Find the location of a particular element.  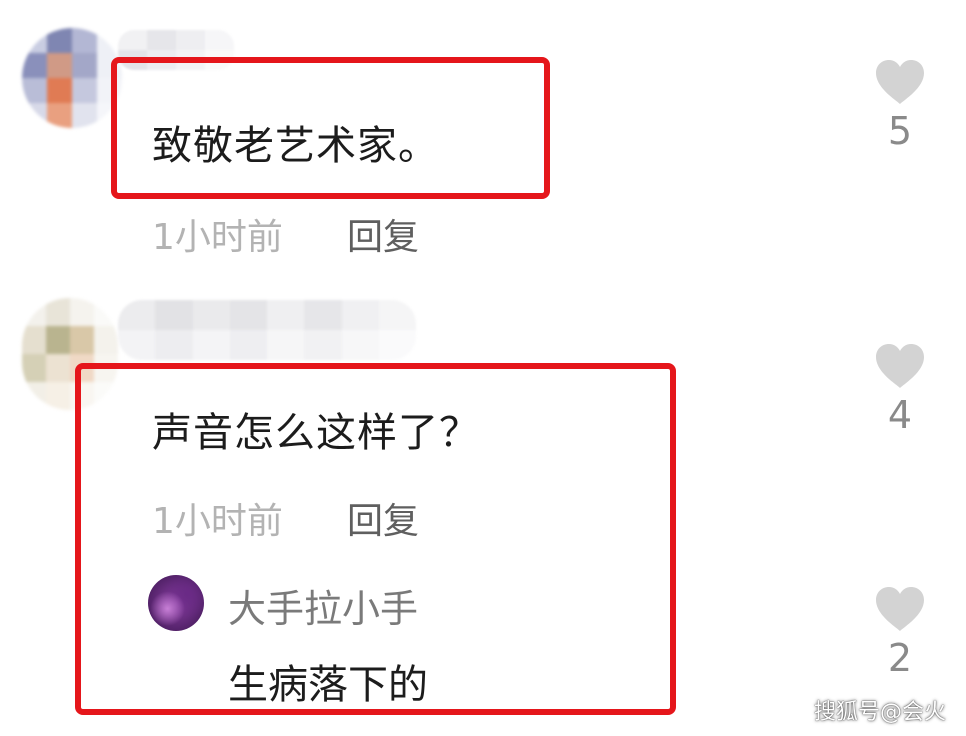

like-button: 4 is located at coordinates (900, 388).